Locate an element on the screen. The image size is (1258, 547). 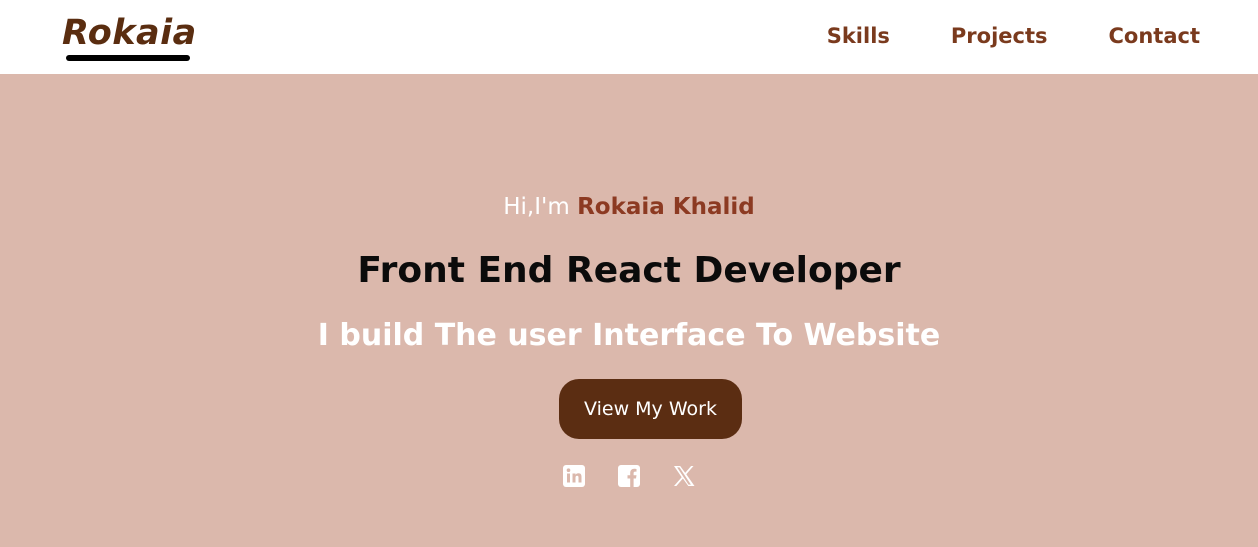
hero-greeting: Hi,I'm Rokaia Khalid is located at coordinates (629, 207).